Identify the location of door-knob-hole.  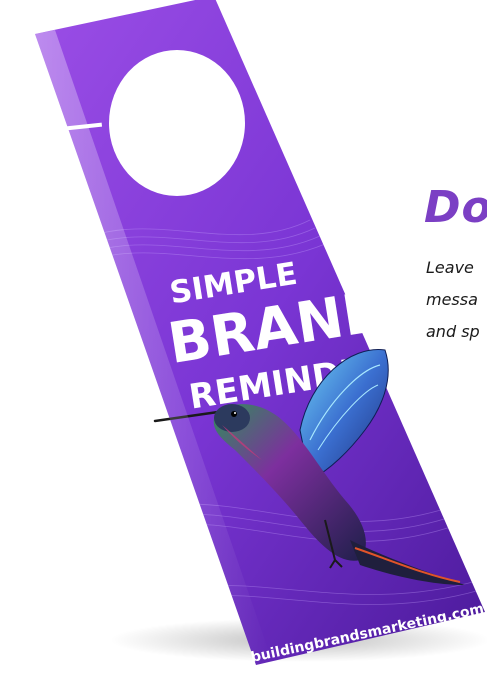
(177, 123).